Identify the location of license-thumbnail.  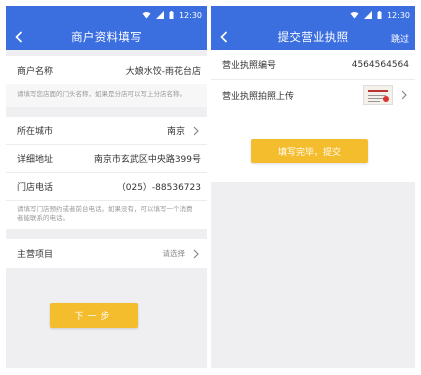
(378, 95).